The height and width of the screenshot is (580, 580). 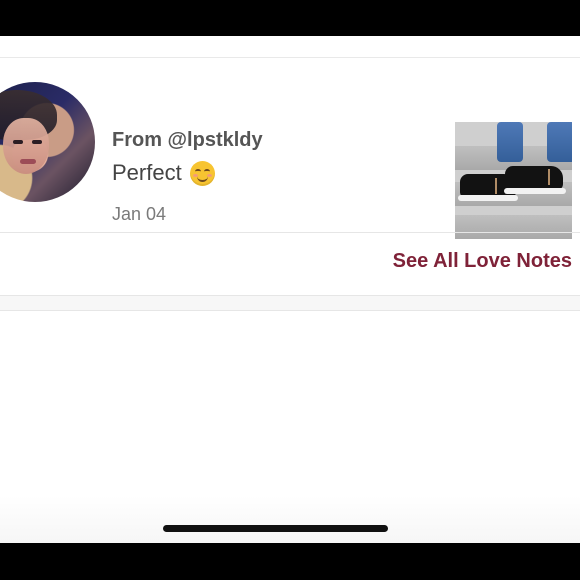 I want to click on product-thumb-shoe, so click(x=534, y=178).